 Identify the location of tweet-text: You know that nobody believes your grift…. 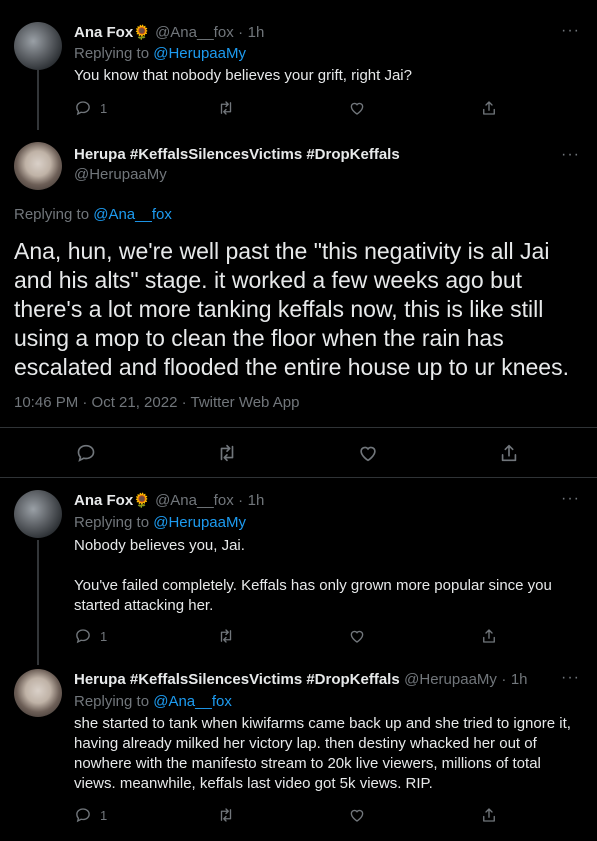
(243, 75).